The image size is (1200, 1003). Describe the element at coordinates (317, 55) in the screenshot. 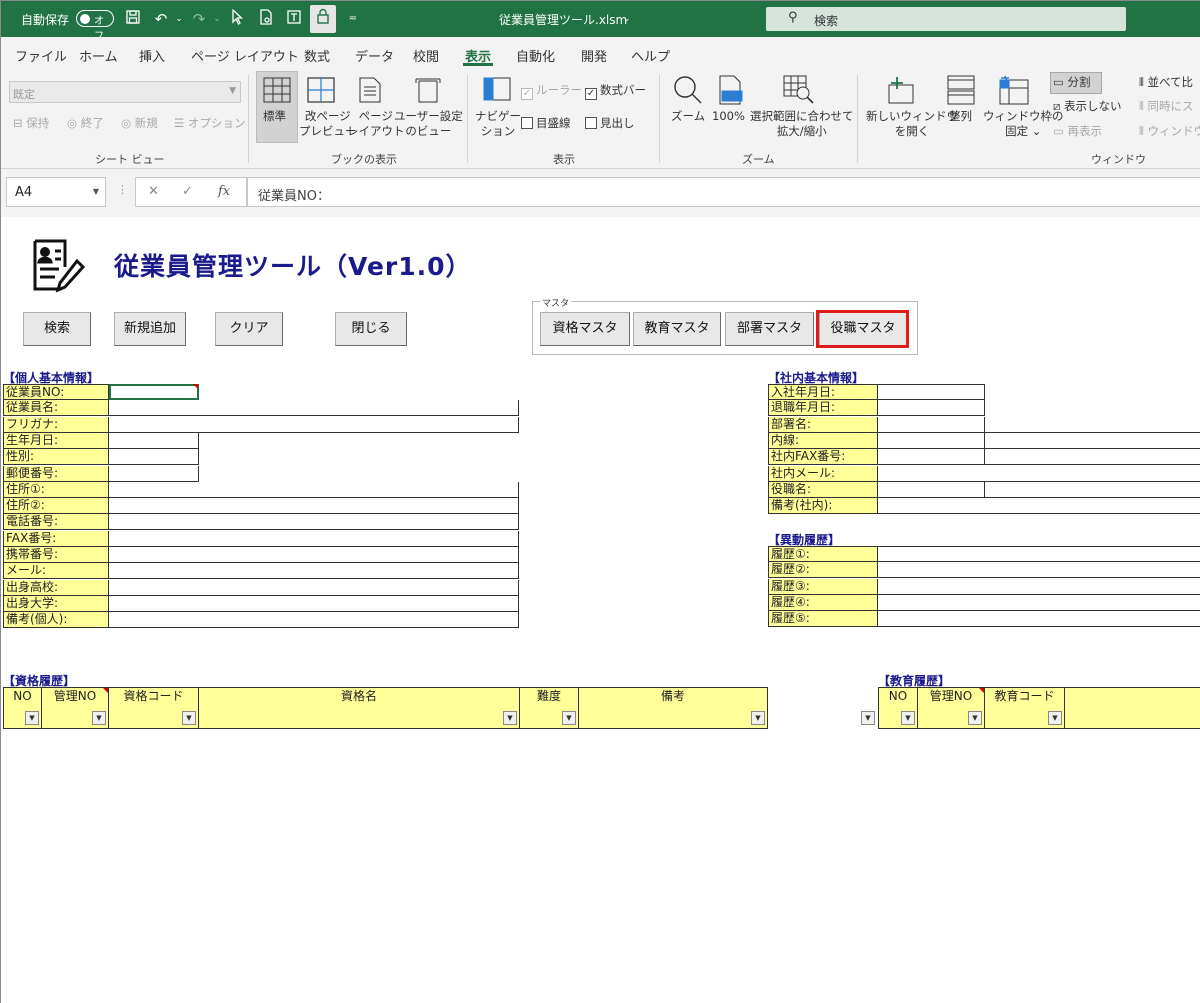

I see `tab-formulas: 数式` at that location.